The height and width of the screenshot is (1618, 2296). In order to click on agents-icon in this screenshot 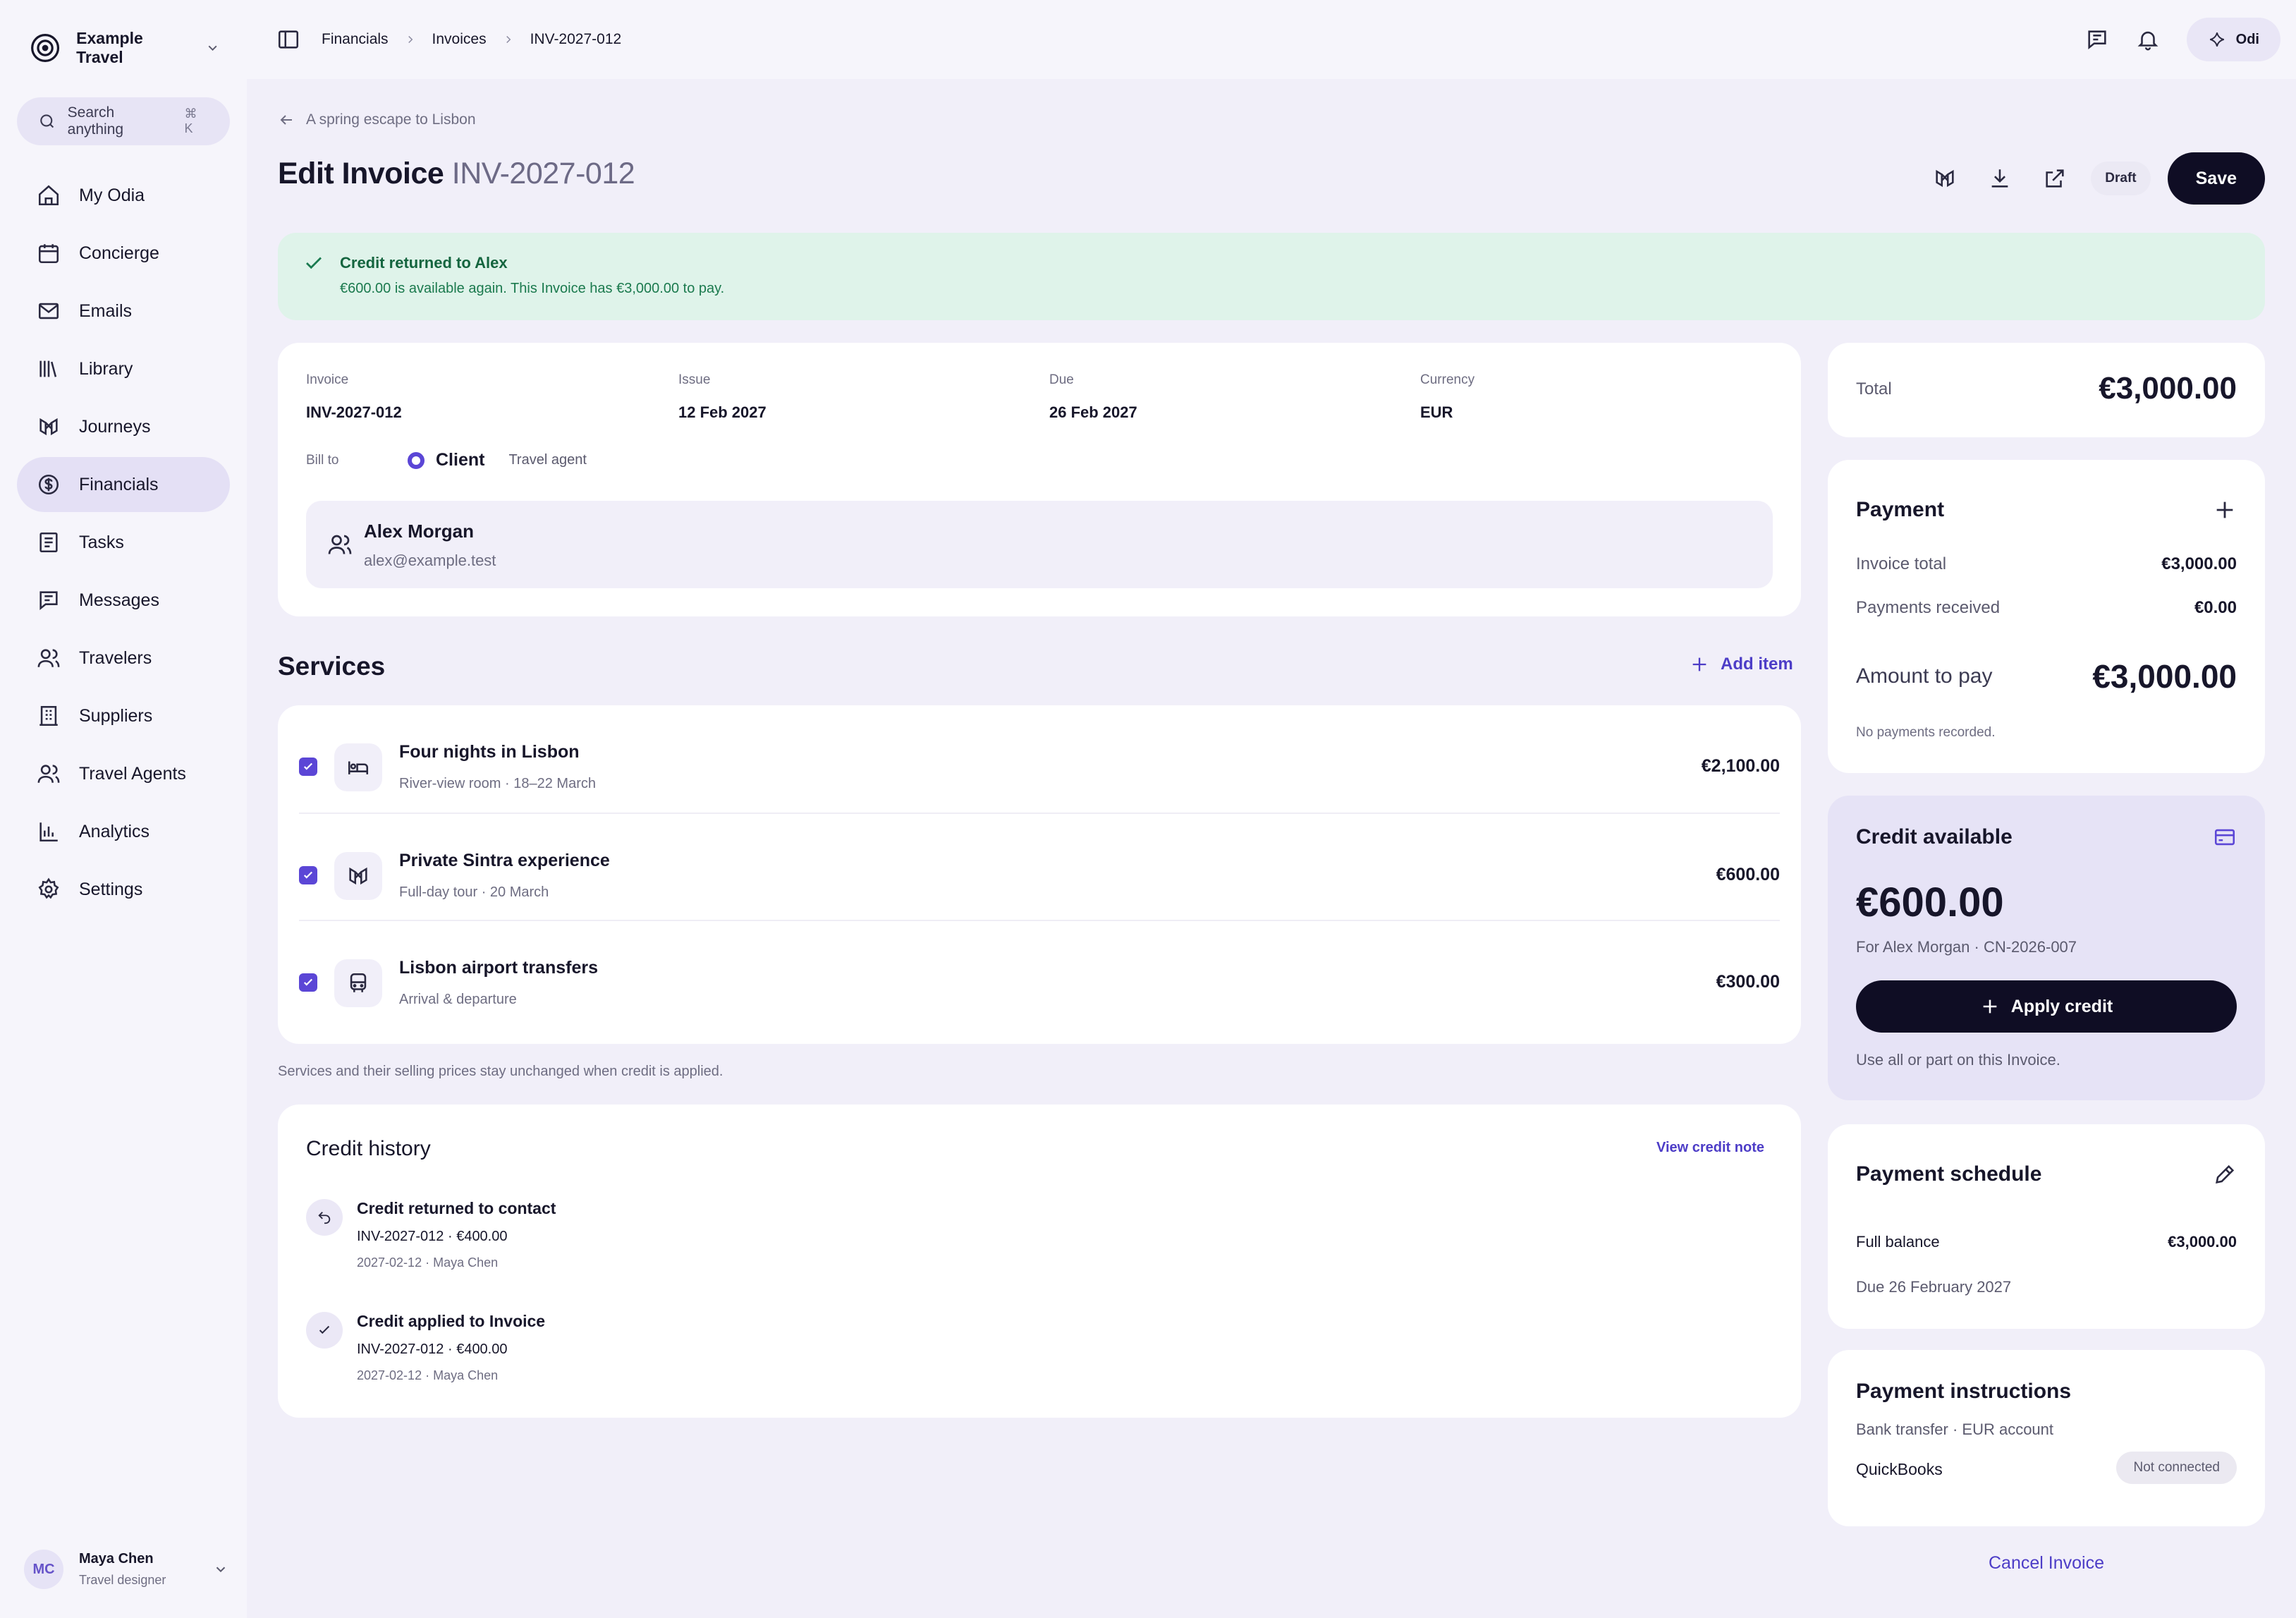, I will do `click(49, 774)`.